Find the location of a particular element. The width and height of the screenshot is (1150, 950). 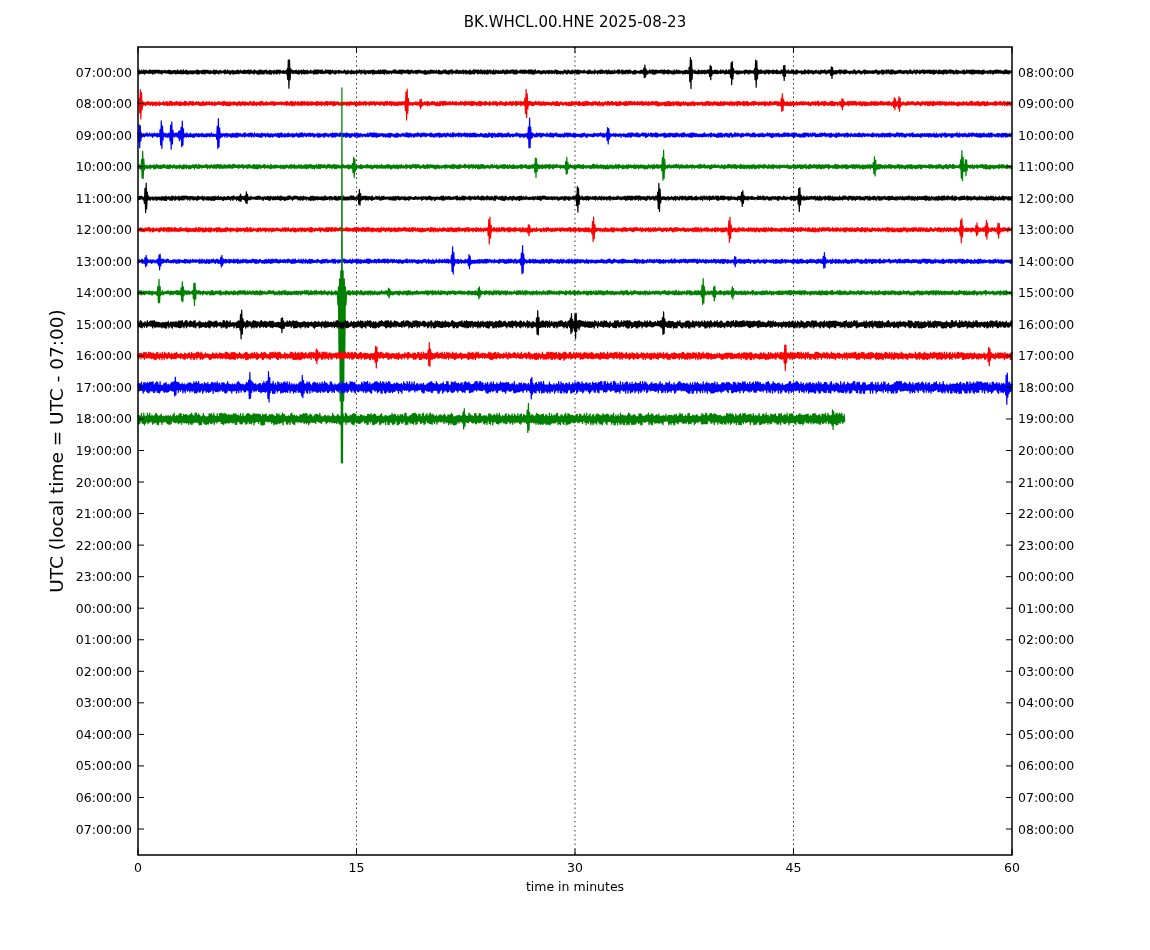

y-axis-label: UTC (local time = UTC - 07:00) is located at coordinates (56, 451).